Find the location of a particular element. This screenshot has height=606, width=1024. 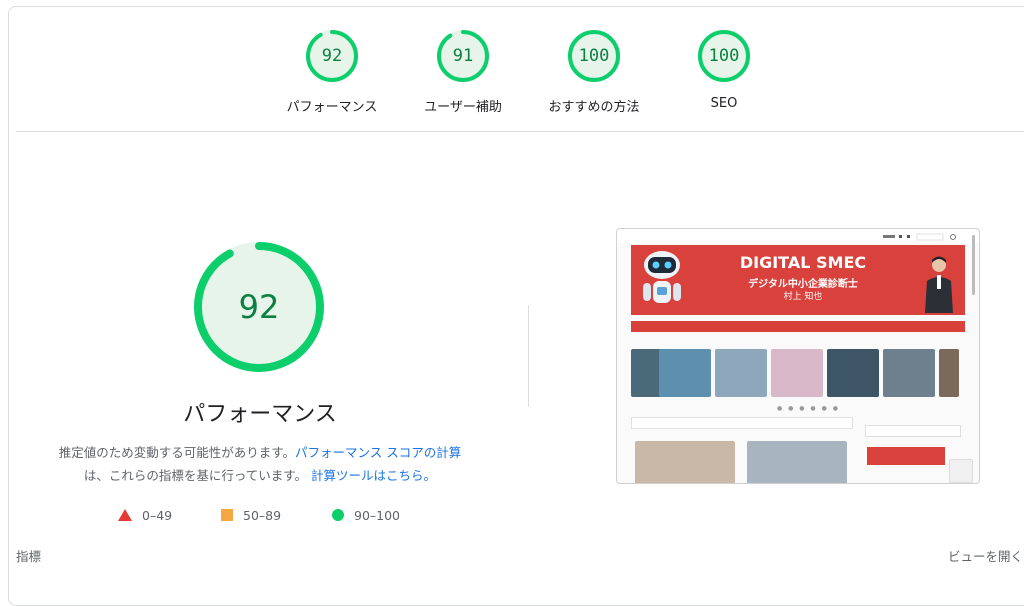

triangle-icon is located at coordinates (125, 515).